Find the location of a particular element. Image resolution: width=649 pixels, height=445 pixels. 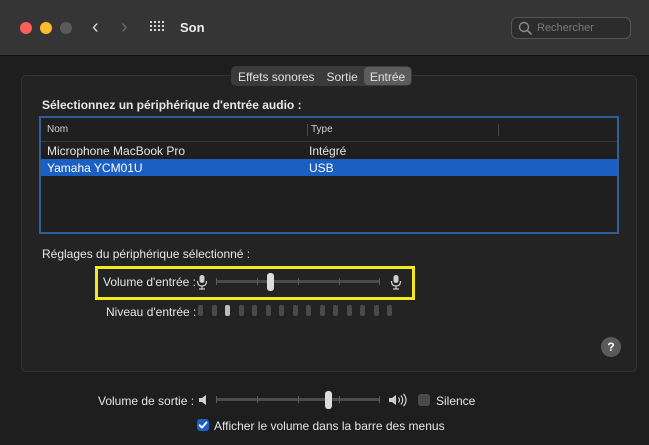

table-header: Nom Type is located at coordinates (329, 130).